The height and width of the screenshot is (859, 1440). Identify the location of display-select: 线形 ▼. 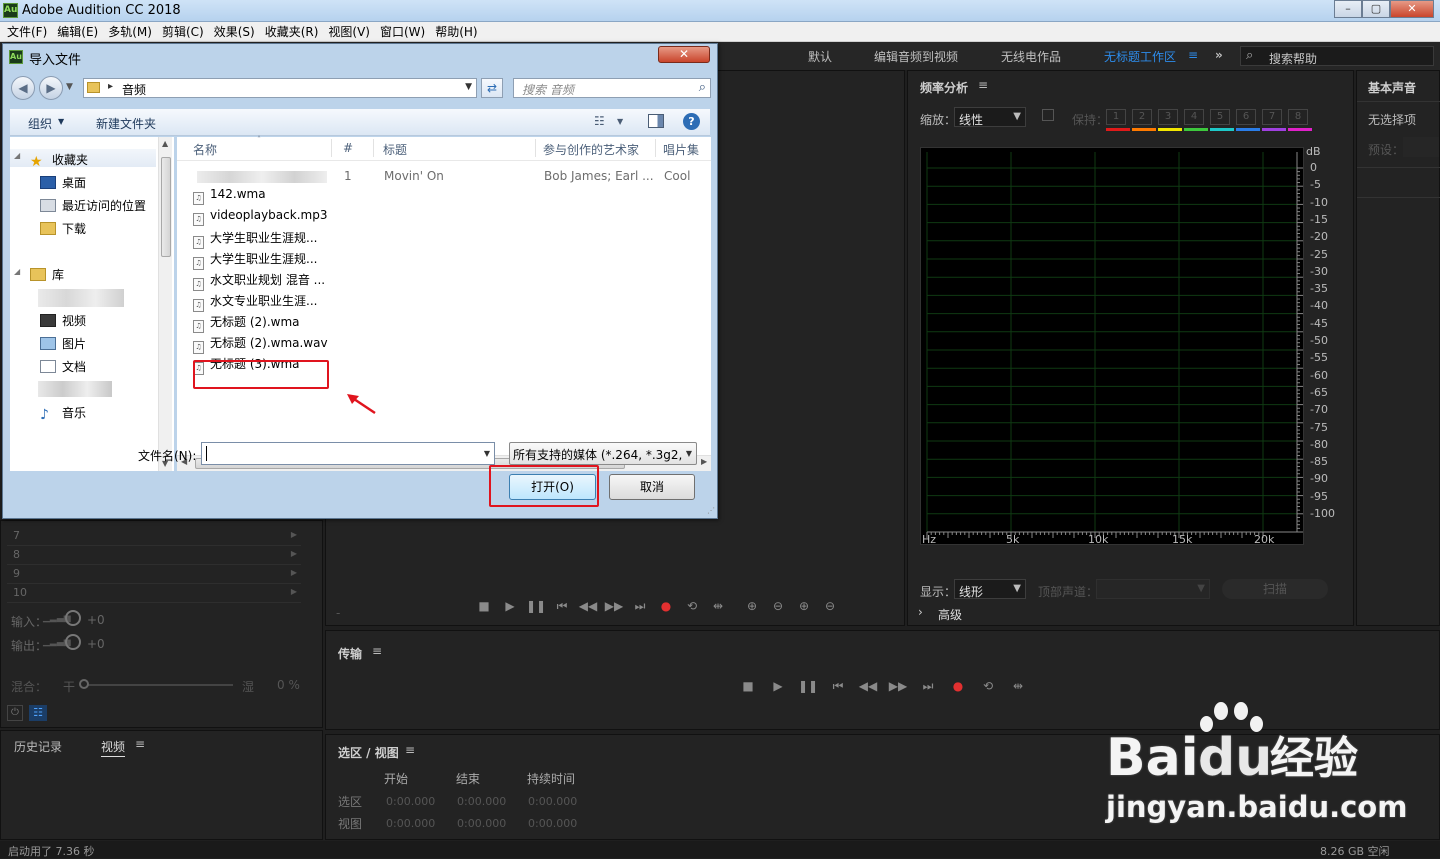
(990, 589).